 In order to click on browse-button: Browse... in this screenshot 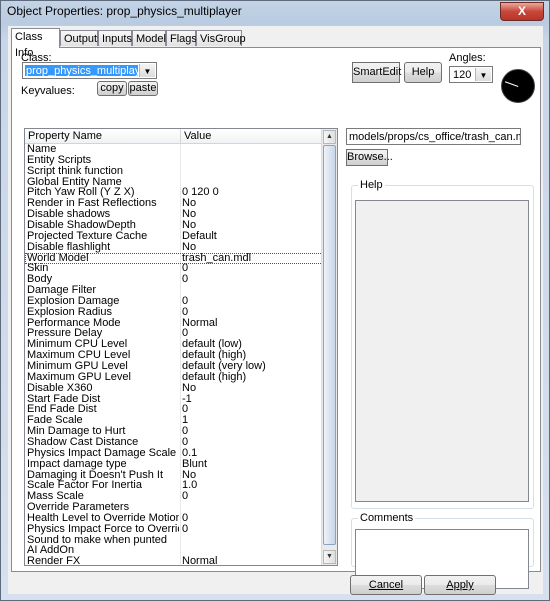, I will do `click(369, 157)`.